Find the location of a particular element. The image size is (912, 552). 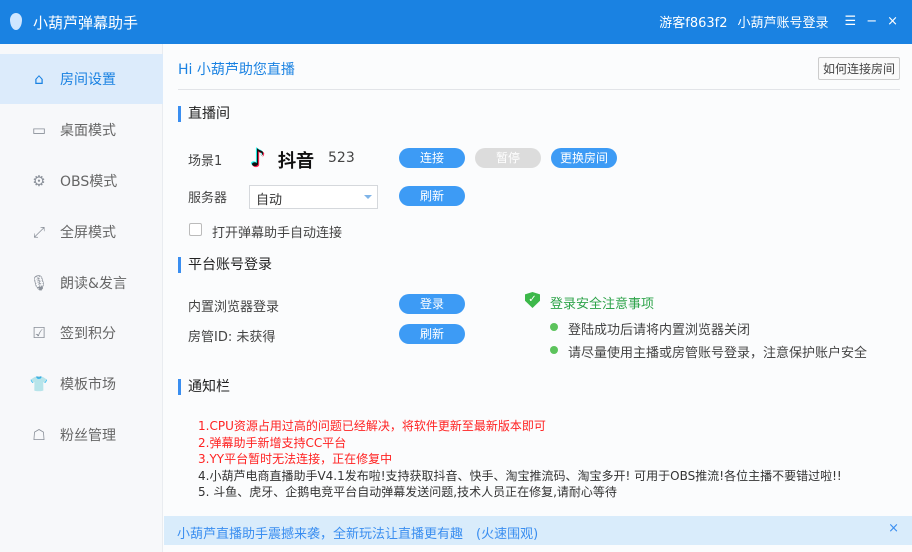

promo-link: 小葫芦直播助手震撼来袭，全新玩法让直播更有趣 (火速围观) is located at coordinates (357, 532).